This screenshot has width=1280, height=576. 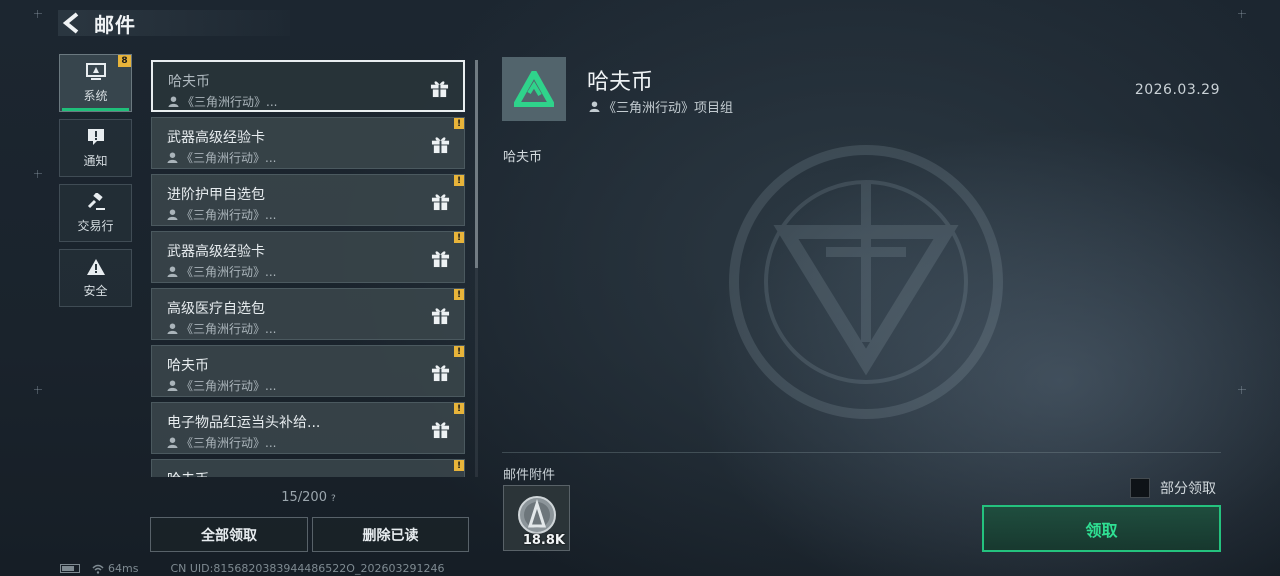 What do you see at coordinates (115, 24) in the screenshot?
I see `page-title: 邮件` at bounding box center [115, 24].